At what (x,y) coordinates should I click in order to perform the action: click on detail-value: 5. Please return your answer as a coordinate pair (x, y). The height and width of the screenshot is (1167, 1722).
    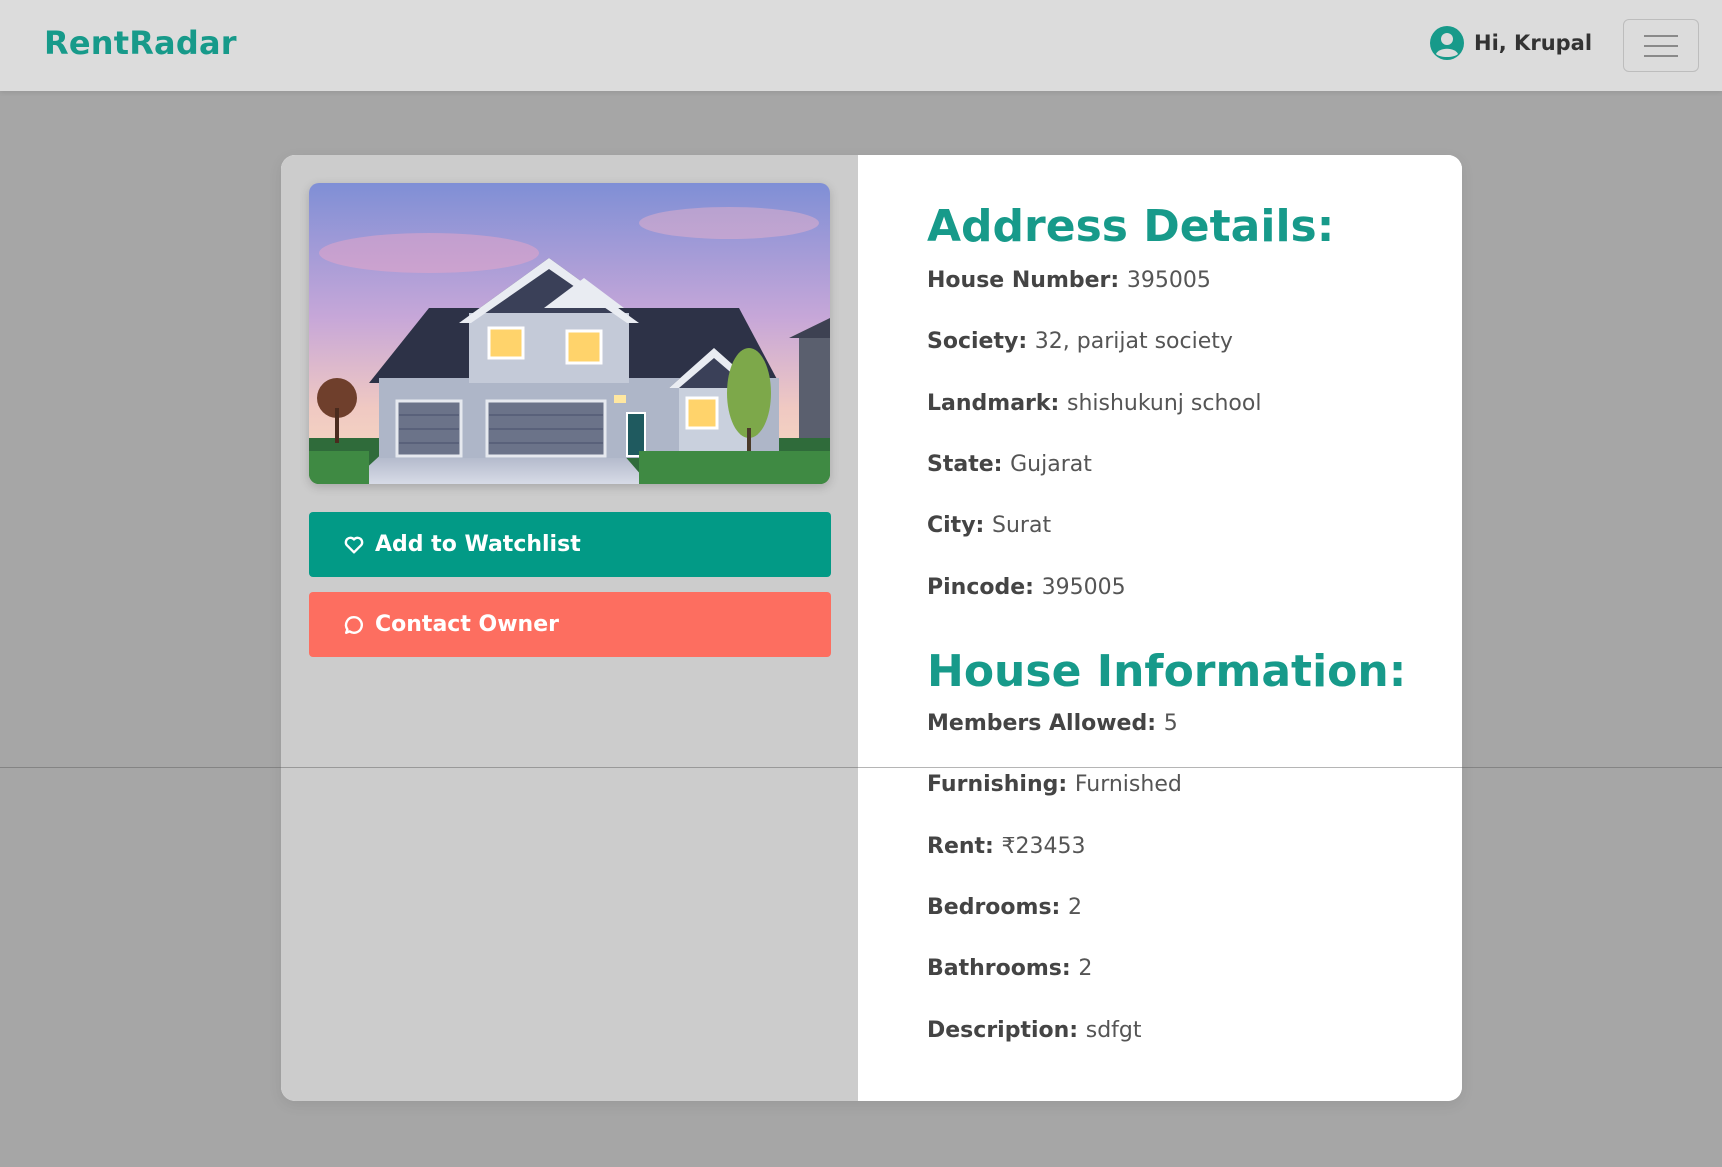
    Looking at the image, I should click on (1170, 723).